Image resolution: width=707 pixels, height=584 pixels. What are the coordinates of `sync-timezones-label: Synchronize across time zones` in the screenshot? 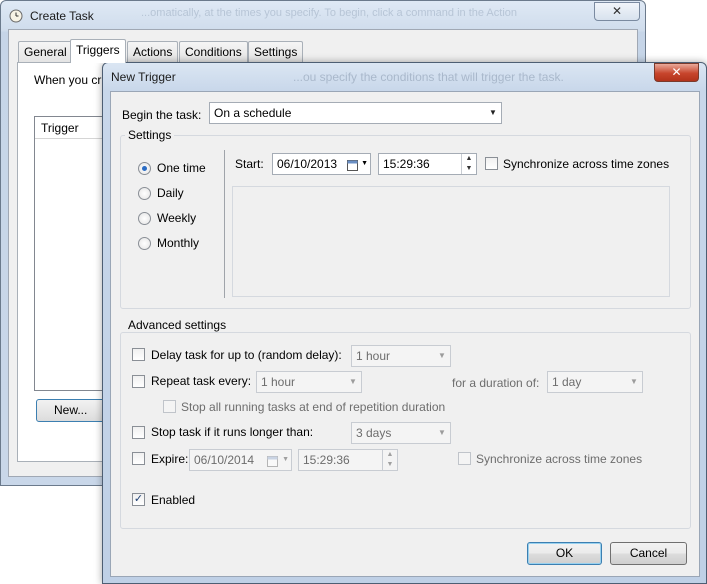 It's located at (586, 164).